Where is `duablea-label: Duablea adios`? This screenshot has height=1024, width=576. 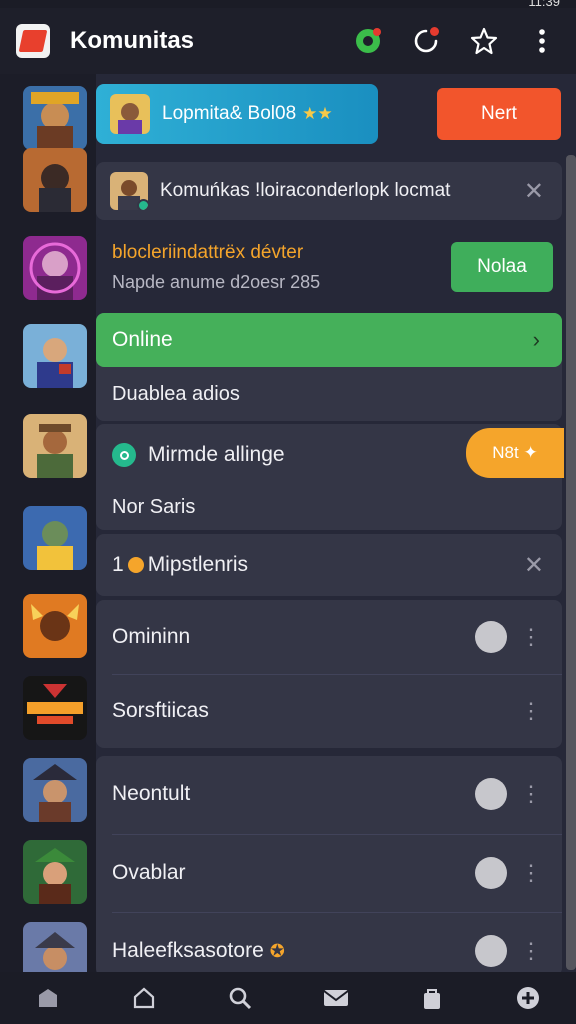 duablea-label: Duablea adios is located at coordinates (176, 394).